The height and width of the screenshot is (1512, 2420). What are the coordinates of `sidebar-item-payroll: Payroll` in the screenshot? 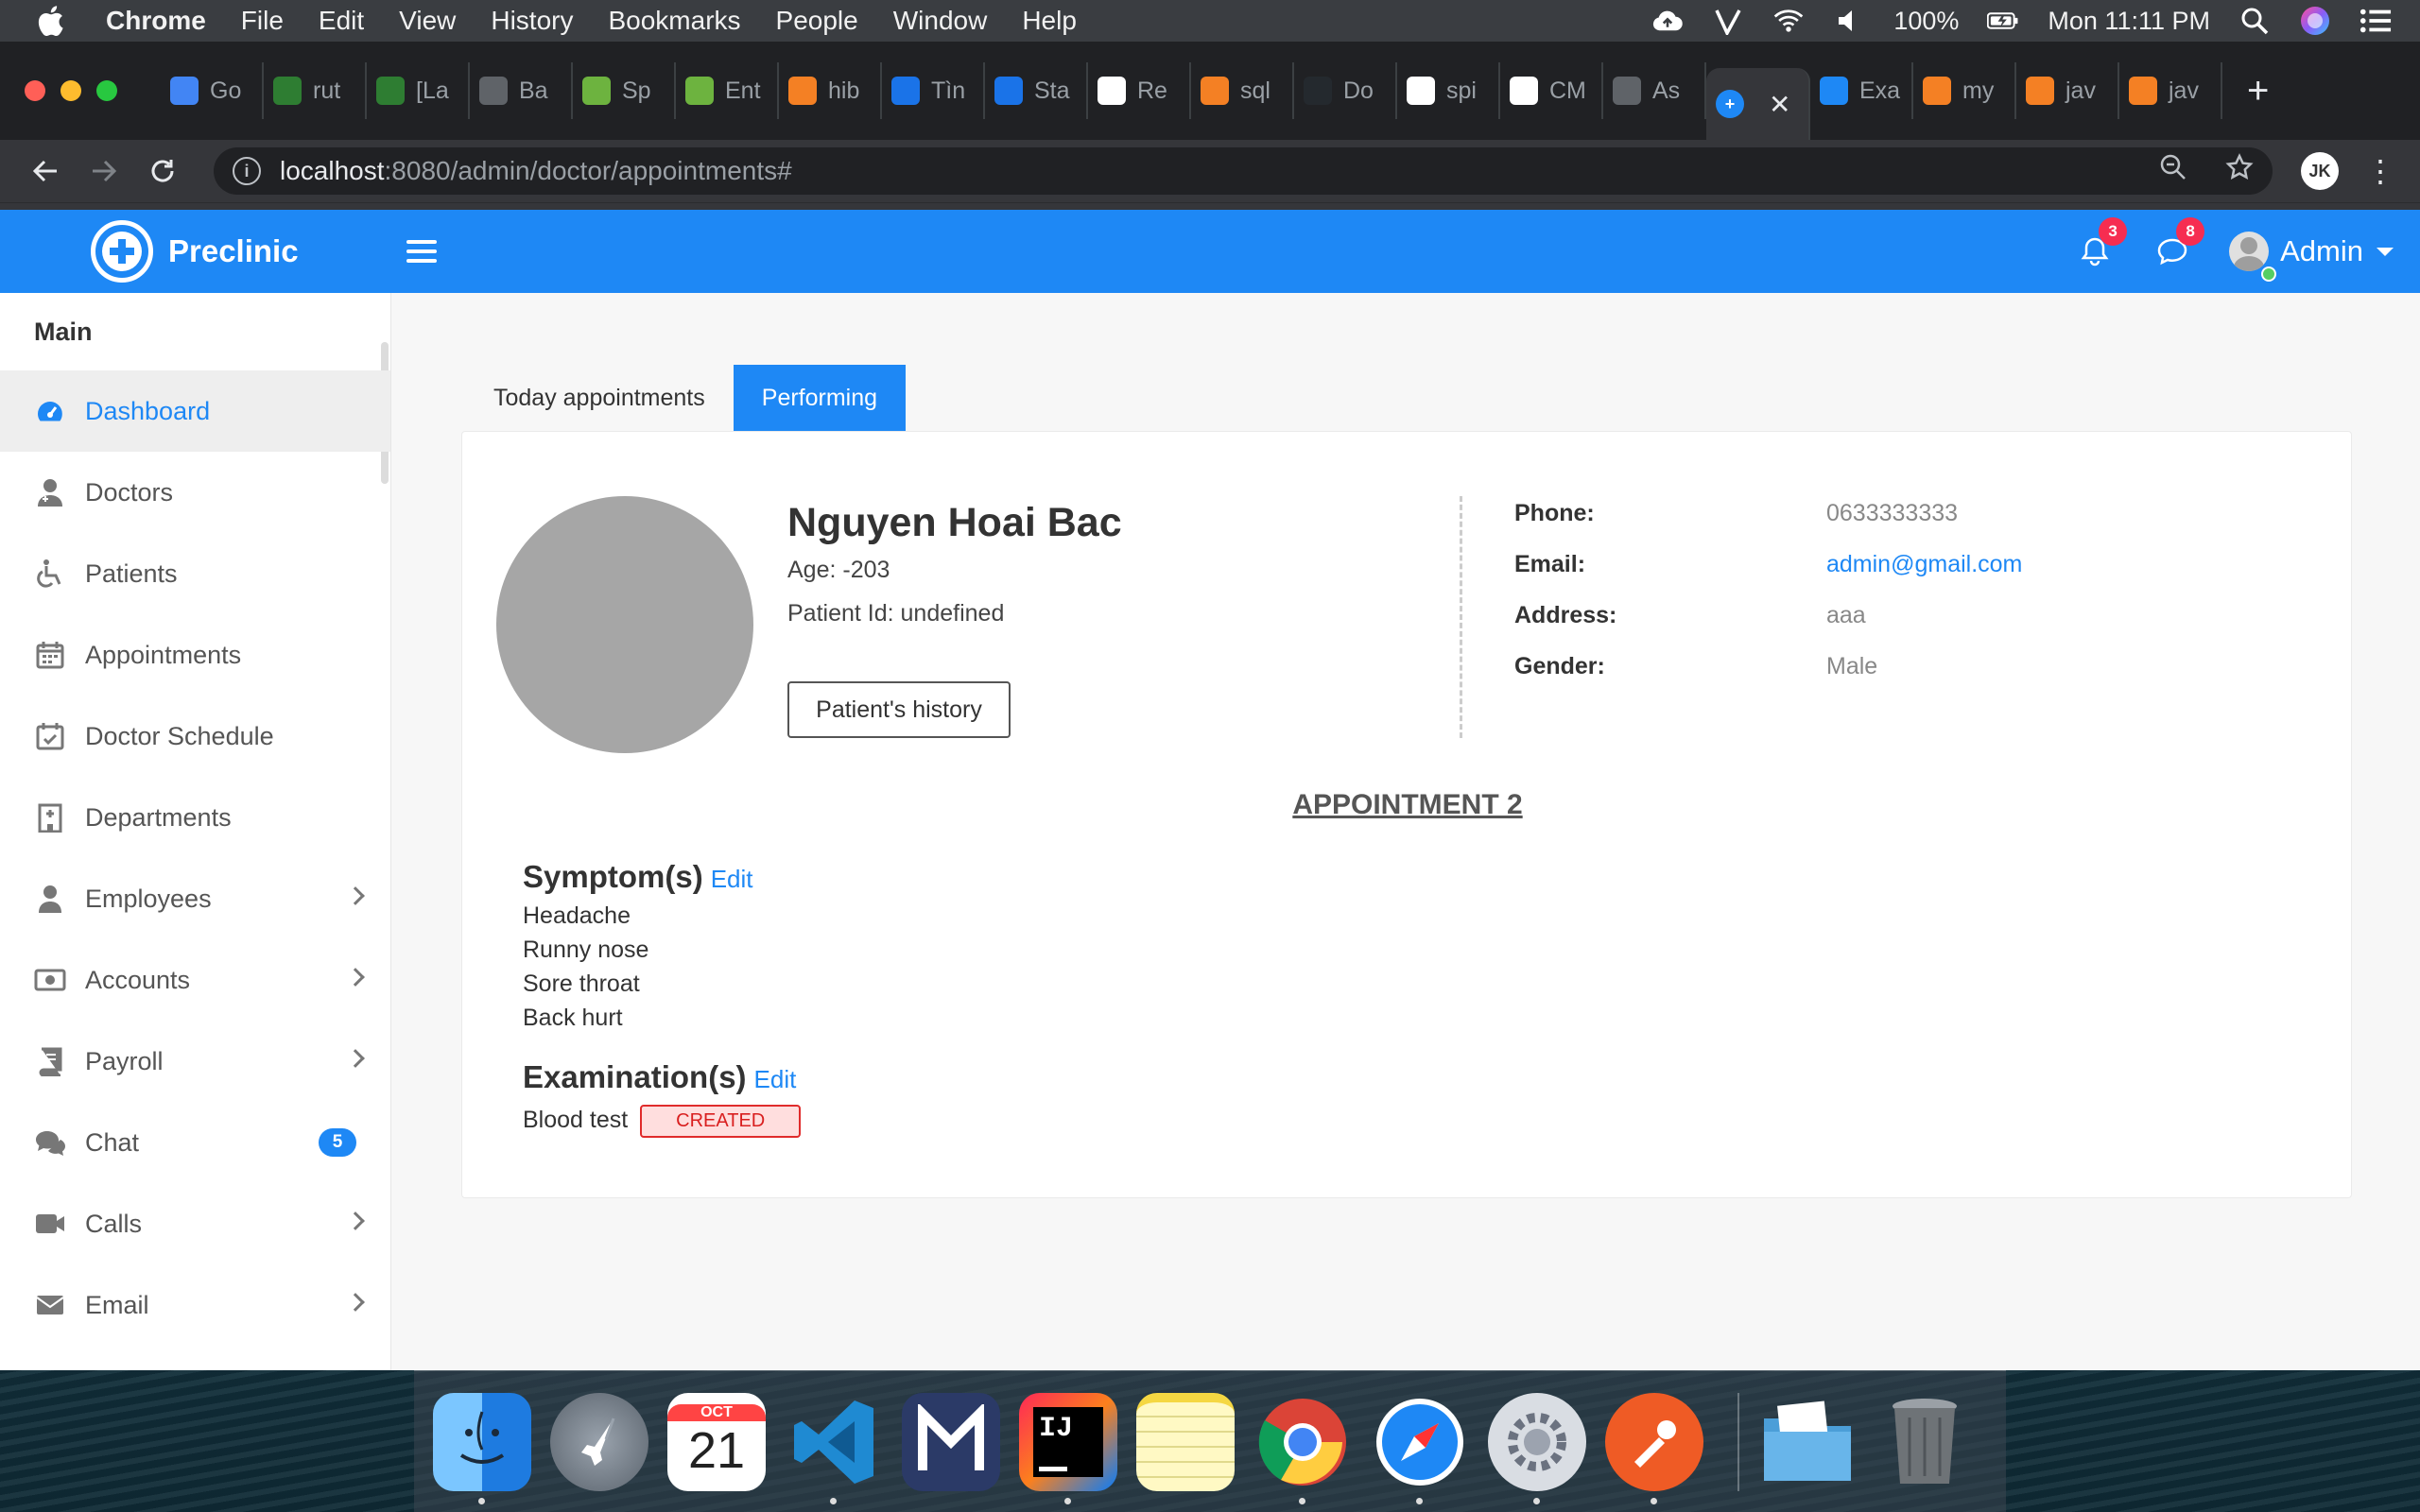 It's located at (195, 1061).